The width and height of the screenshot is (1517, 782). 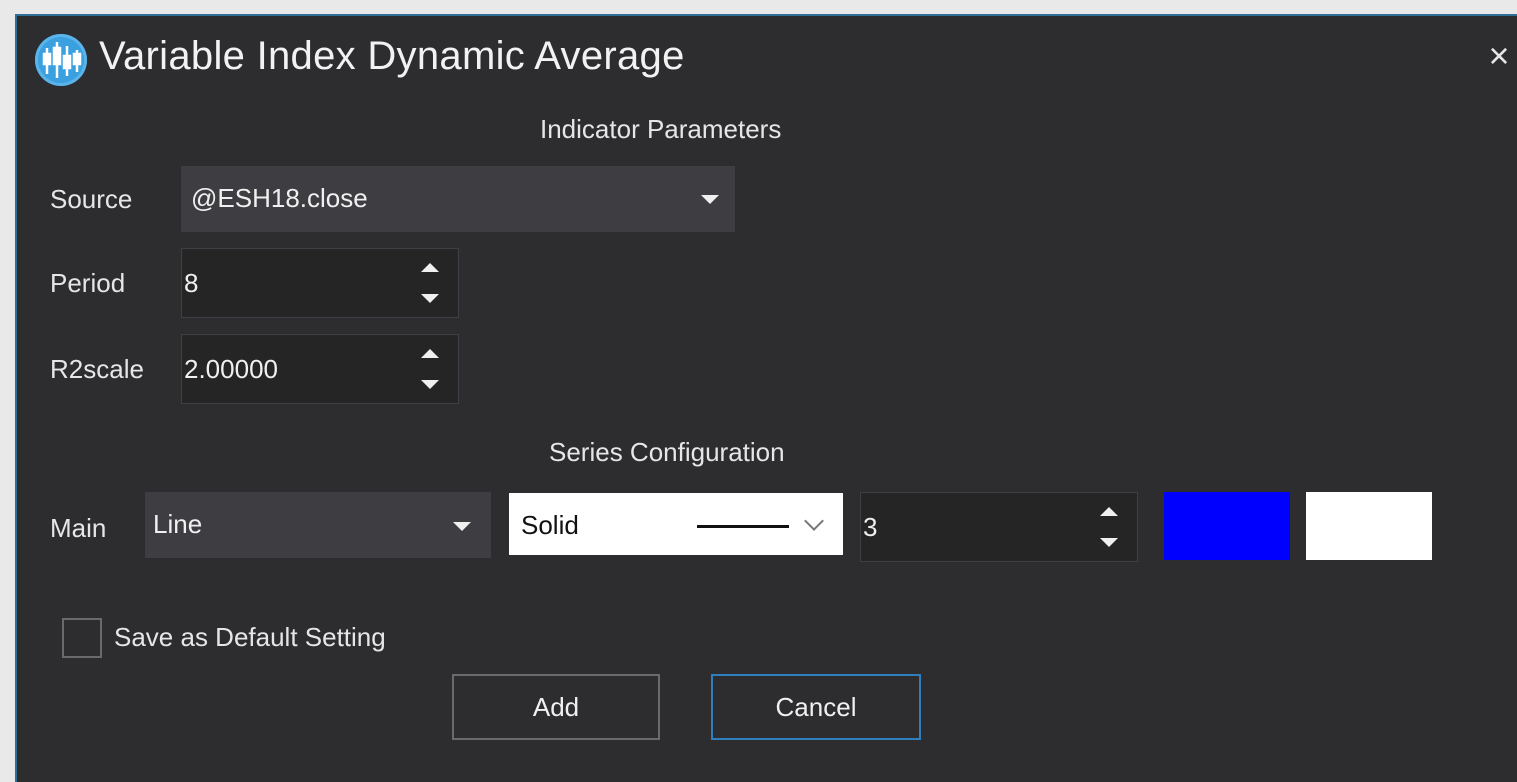 What do you see at coordinates (1499, 56) in the screenshot?
I see `close-button: ×` at bounding box center [1499, 56].